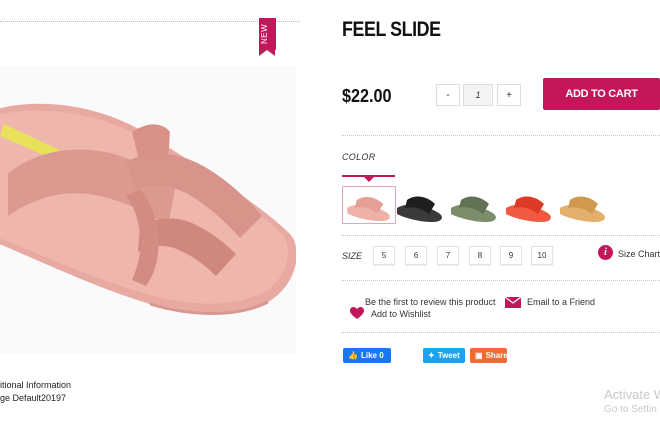  What do you see at coordinates (496, 355) in the screenshot?
I see `share-label: Share` at bounding box center [496, 355].